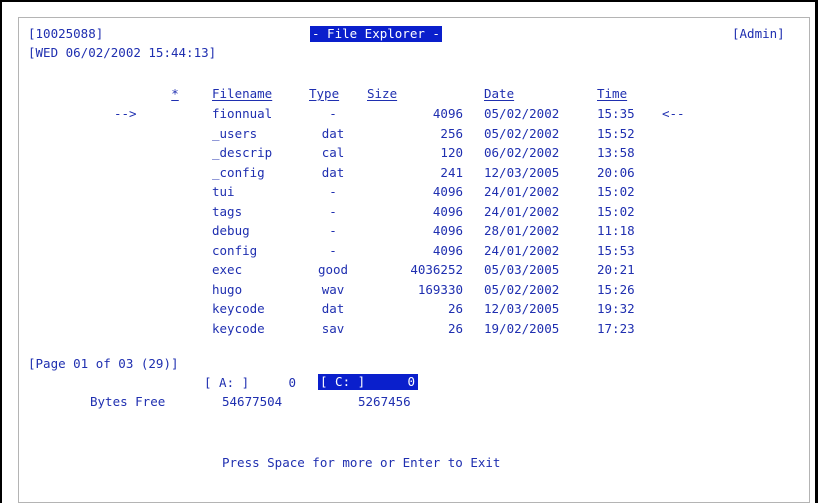 This screenshot has width=818, height=503. What do you see at coordinates (616, 172) in the screenshot?
I see `cell-time: 20:06` at bounding box center [616, 172].